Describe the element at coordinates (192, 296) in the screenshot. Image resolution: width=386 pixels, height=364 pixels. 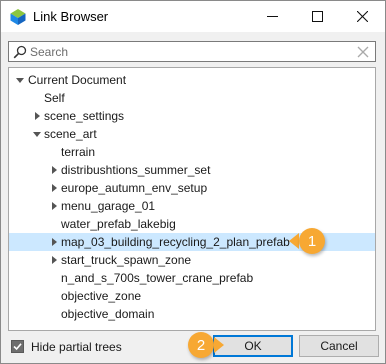
I see `tree-item-objective-zone: objective_zone` at that location.